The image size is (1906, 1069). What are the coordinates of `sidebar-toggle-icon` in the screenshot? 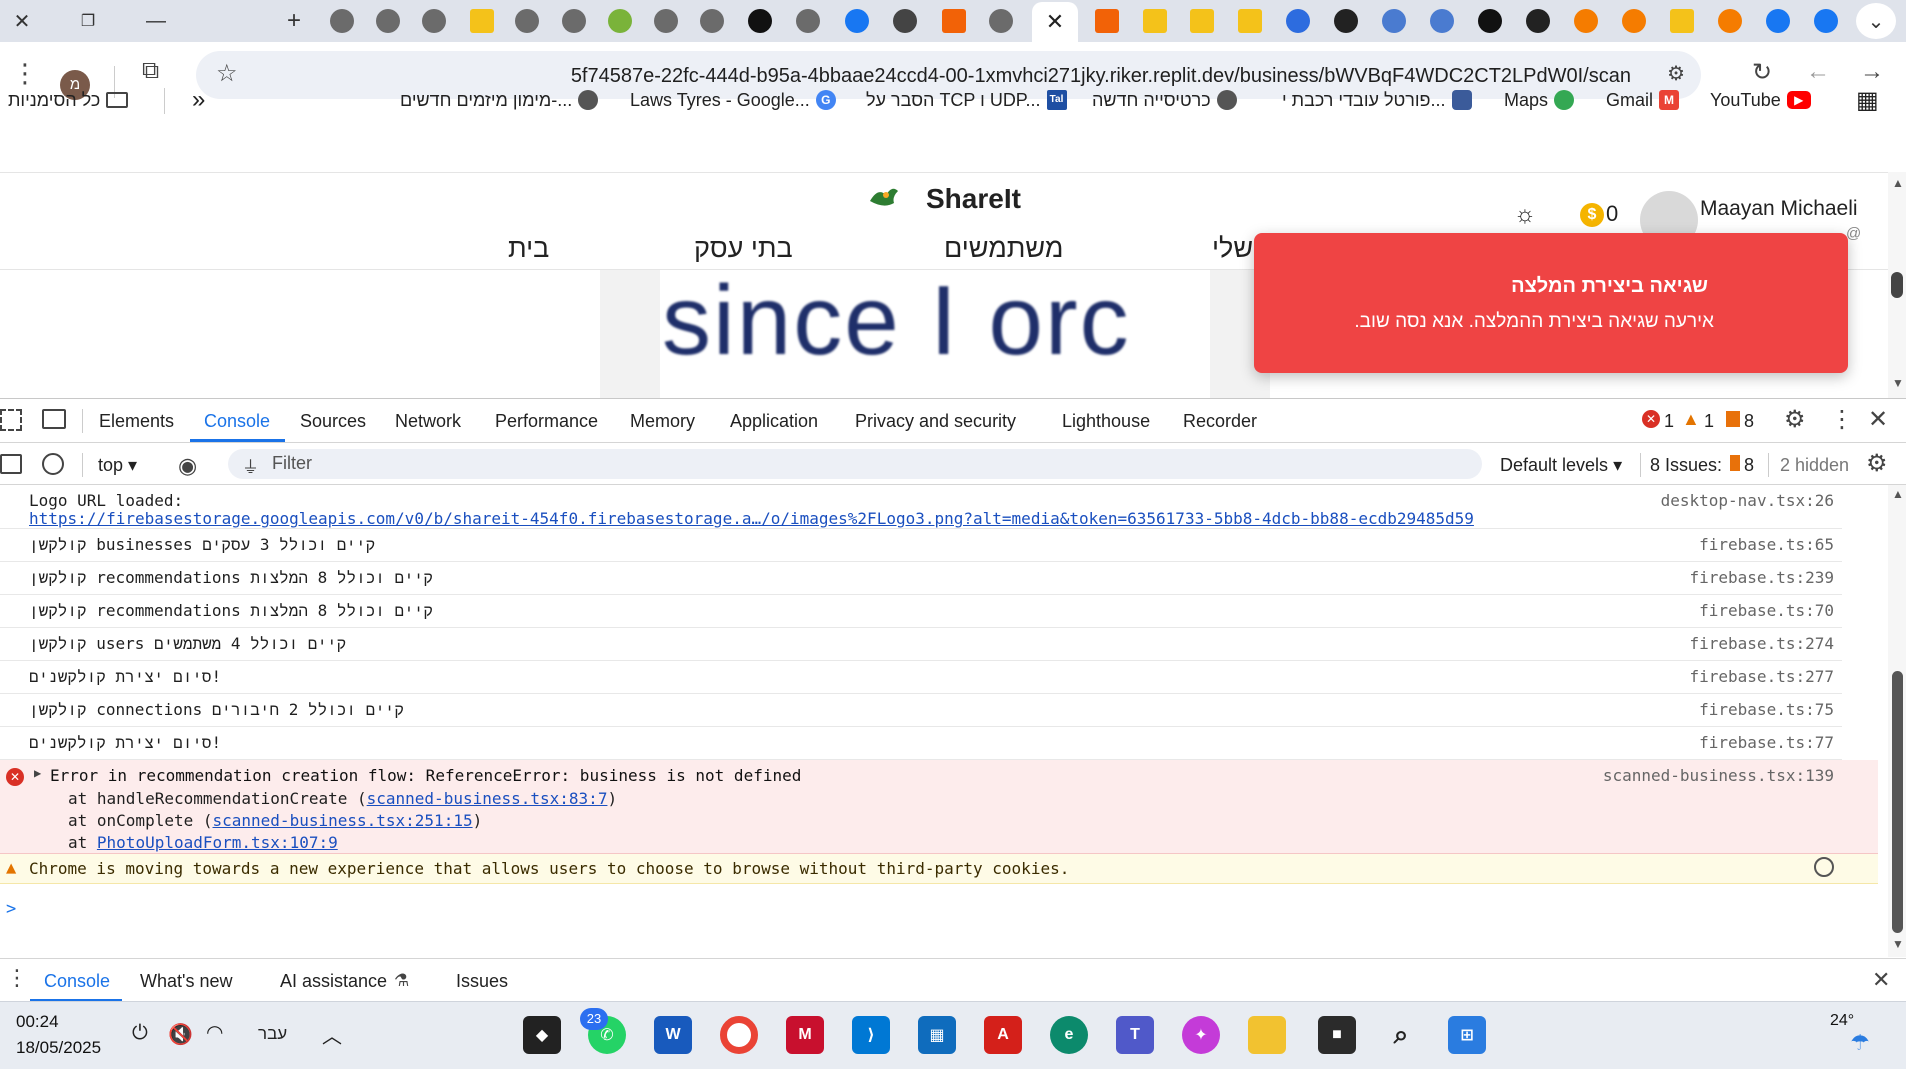 It's located at (11, 464).